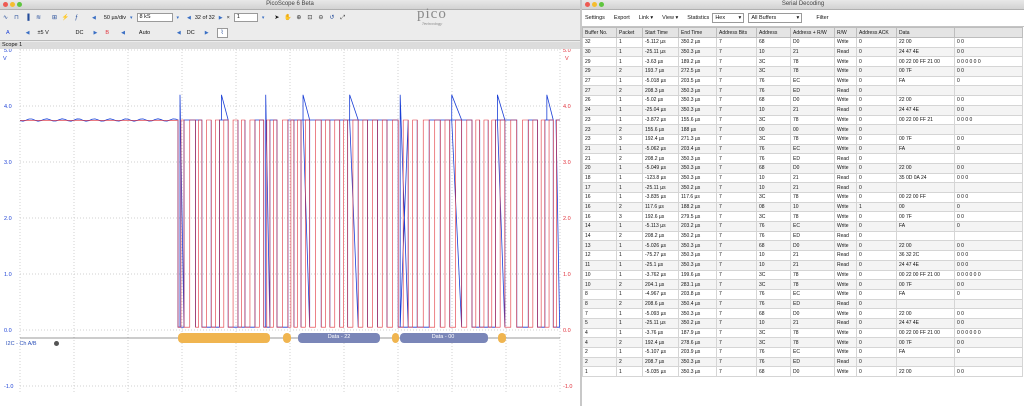 This screenshot has width=1024, height=406. Describe the element at coordinates (802, 226) in the screenshot. I see `table-row: 14 1 -5.113 µs 203.2 µs 7 76 EC Write 0 FA 0` at that location.